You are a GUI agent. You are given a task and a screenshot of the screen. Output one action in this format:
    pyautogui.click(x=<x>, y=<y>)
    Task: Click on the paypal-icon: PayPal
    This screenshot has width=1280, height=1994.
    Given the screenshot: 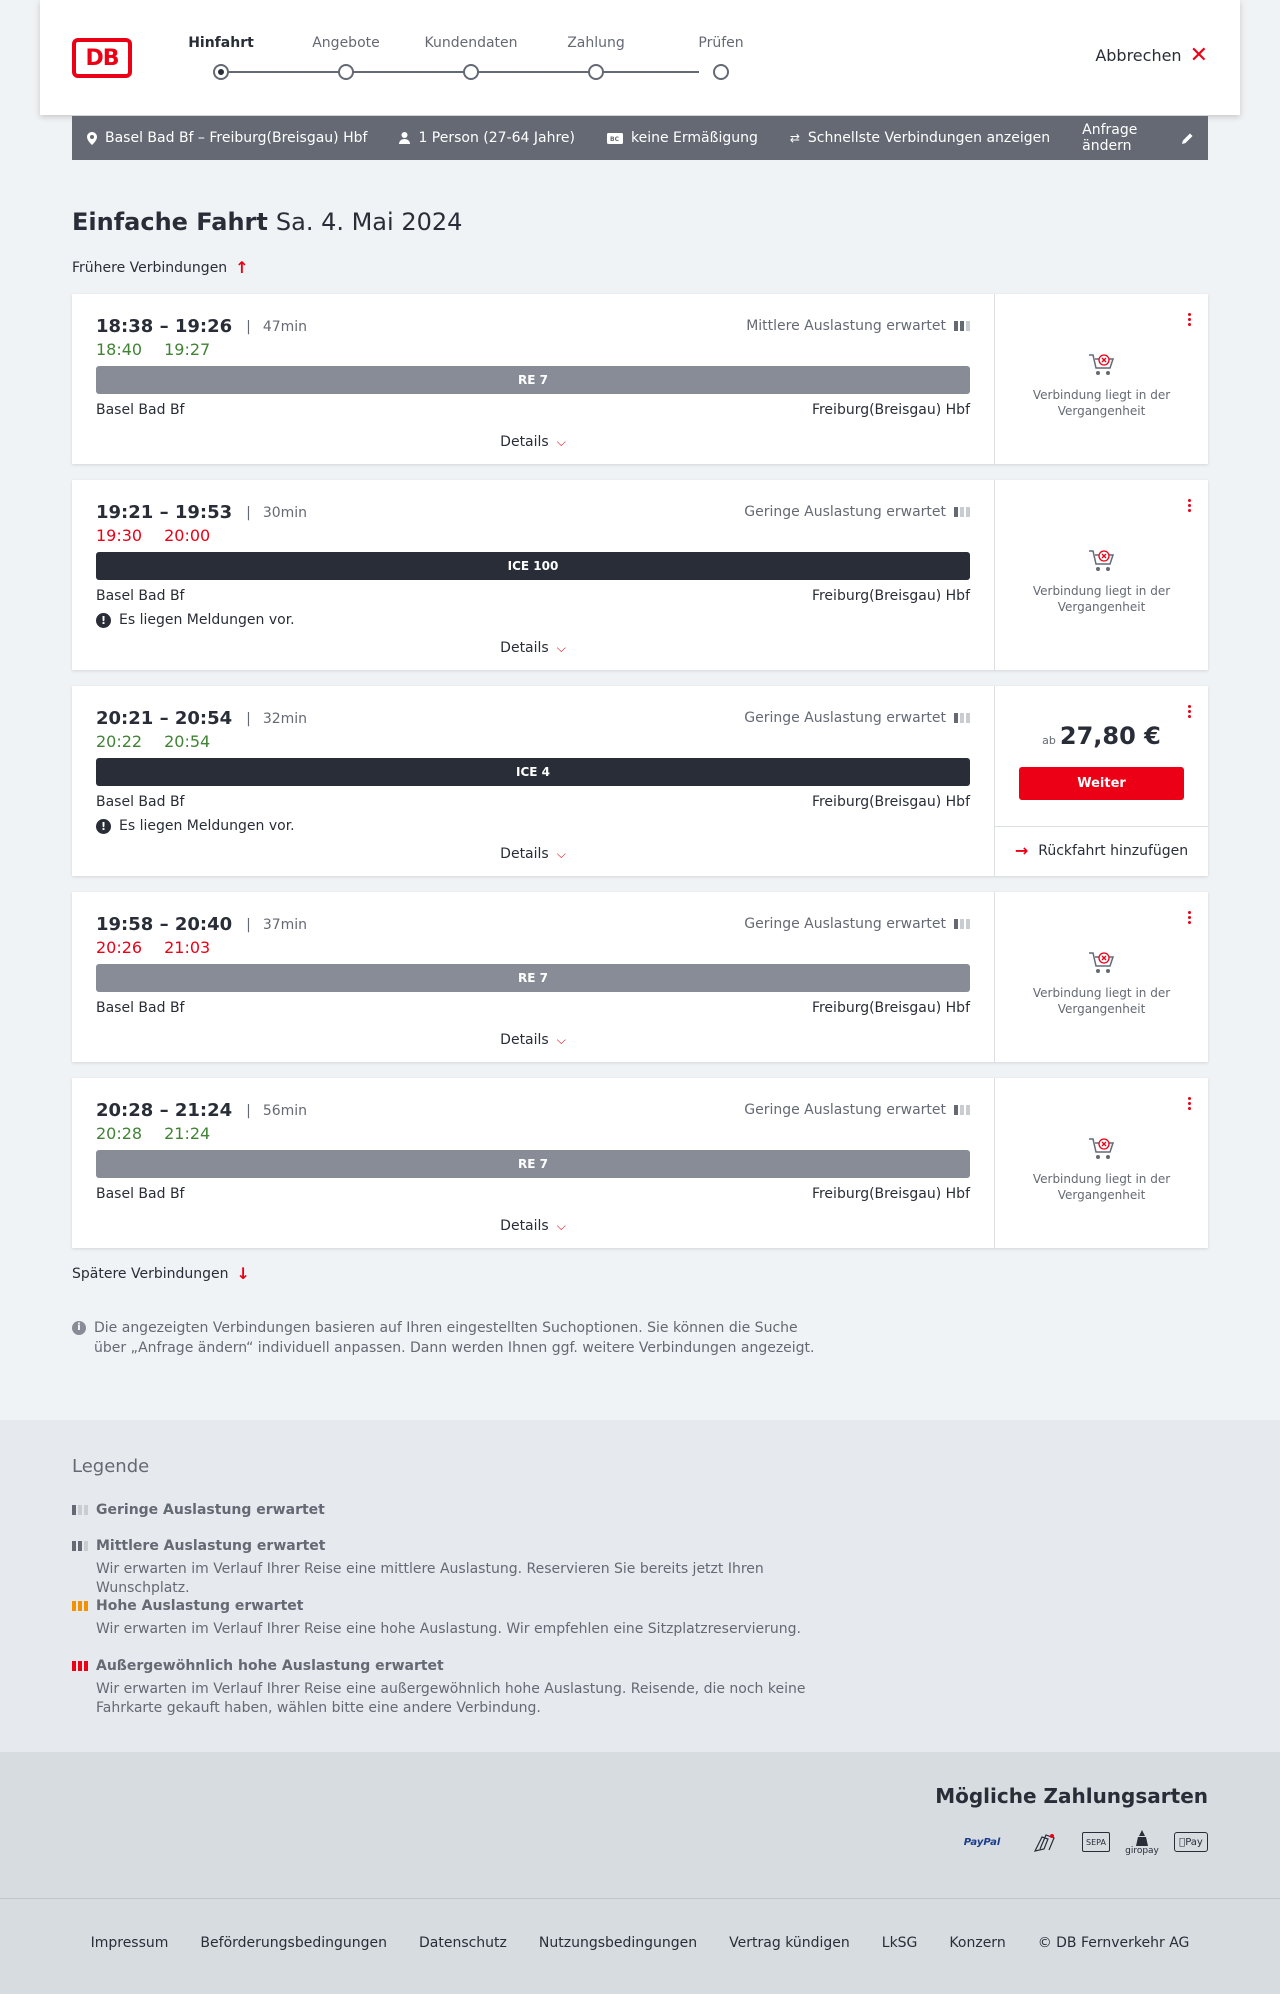 What is the action you would take?
    pyautogui.click(x=982, y=1842)
    